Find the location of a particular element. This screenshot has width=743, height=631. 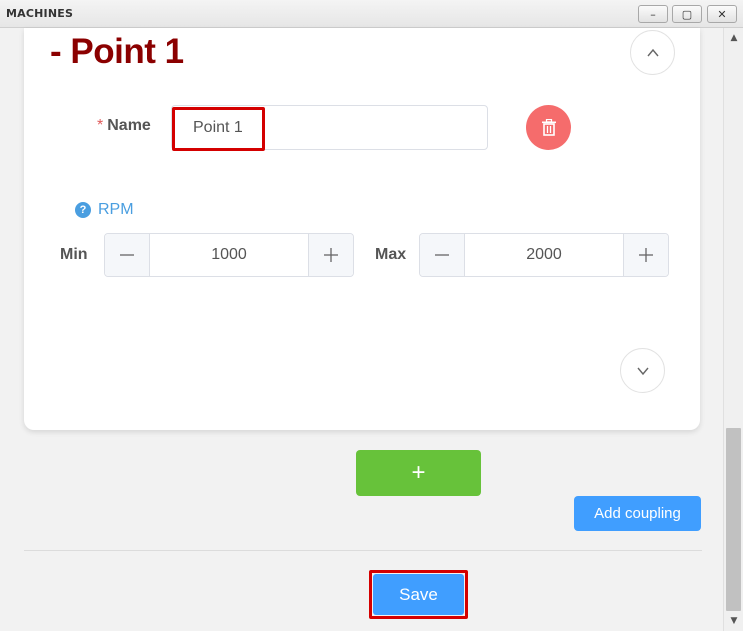

name-input-value: Point 1 is located at coordinates (218, 127).